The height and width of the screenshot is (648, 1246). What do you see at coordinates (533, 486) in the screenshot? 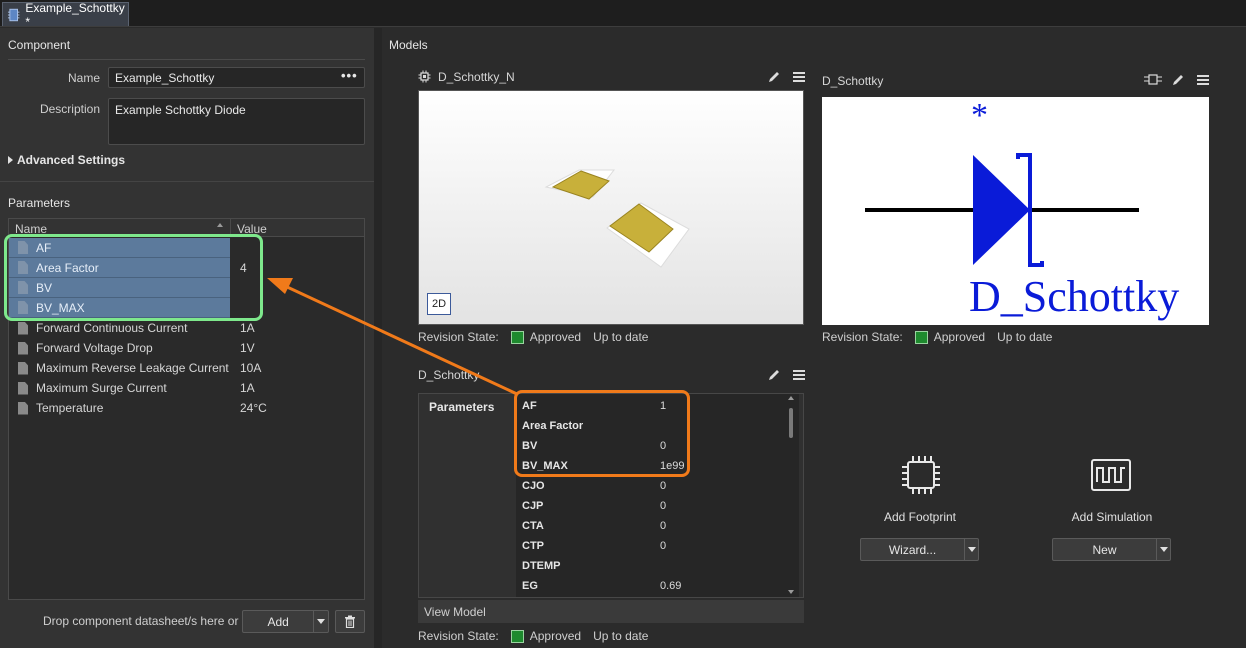
I see `sim-parameter-name: CJO` at bounding box center [533, 486].